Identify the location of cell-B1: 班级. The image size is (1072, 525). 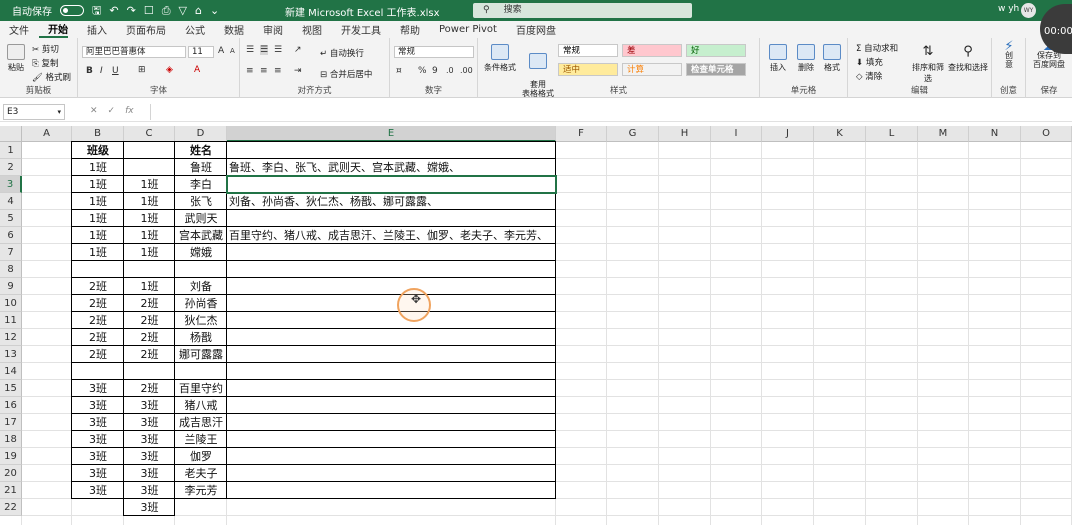
(98, 150).